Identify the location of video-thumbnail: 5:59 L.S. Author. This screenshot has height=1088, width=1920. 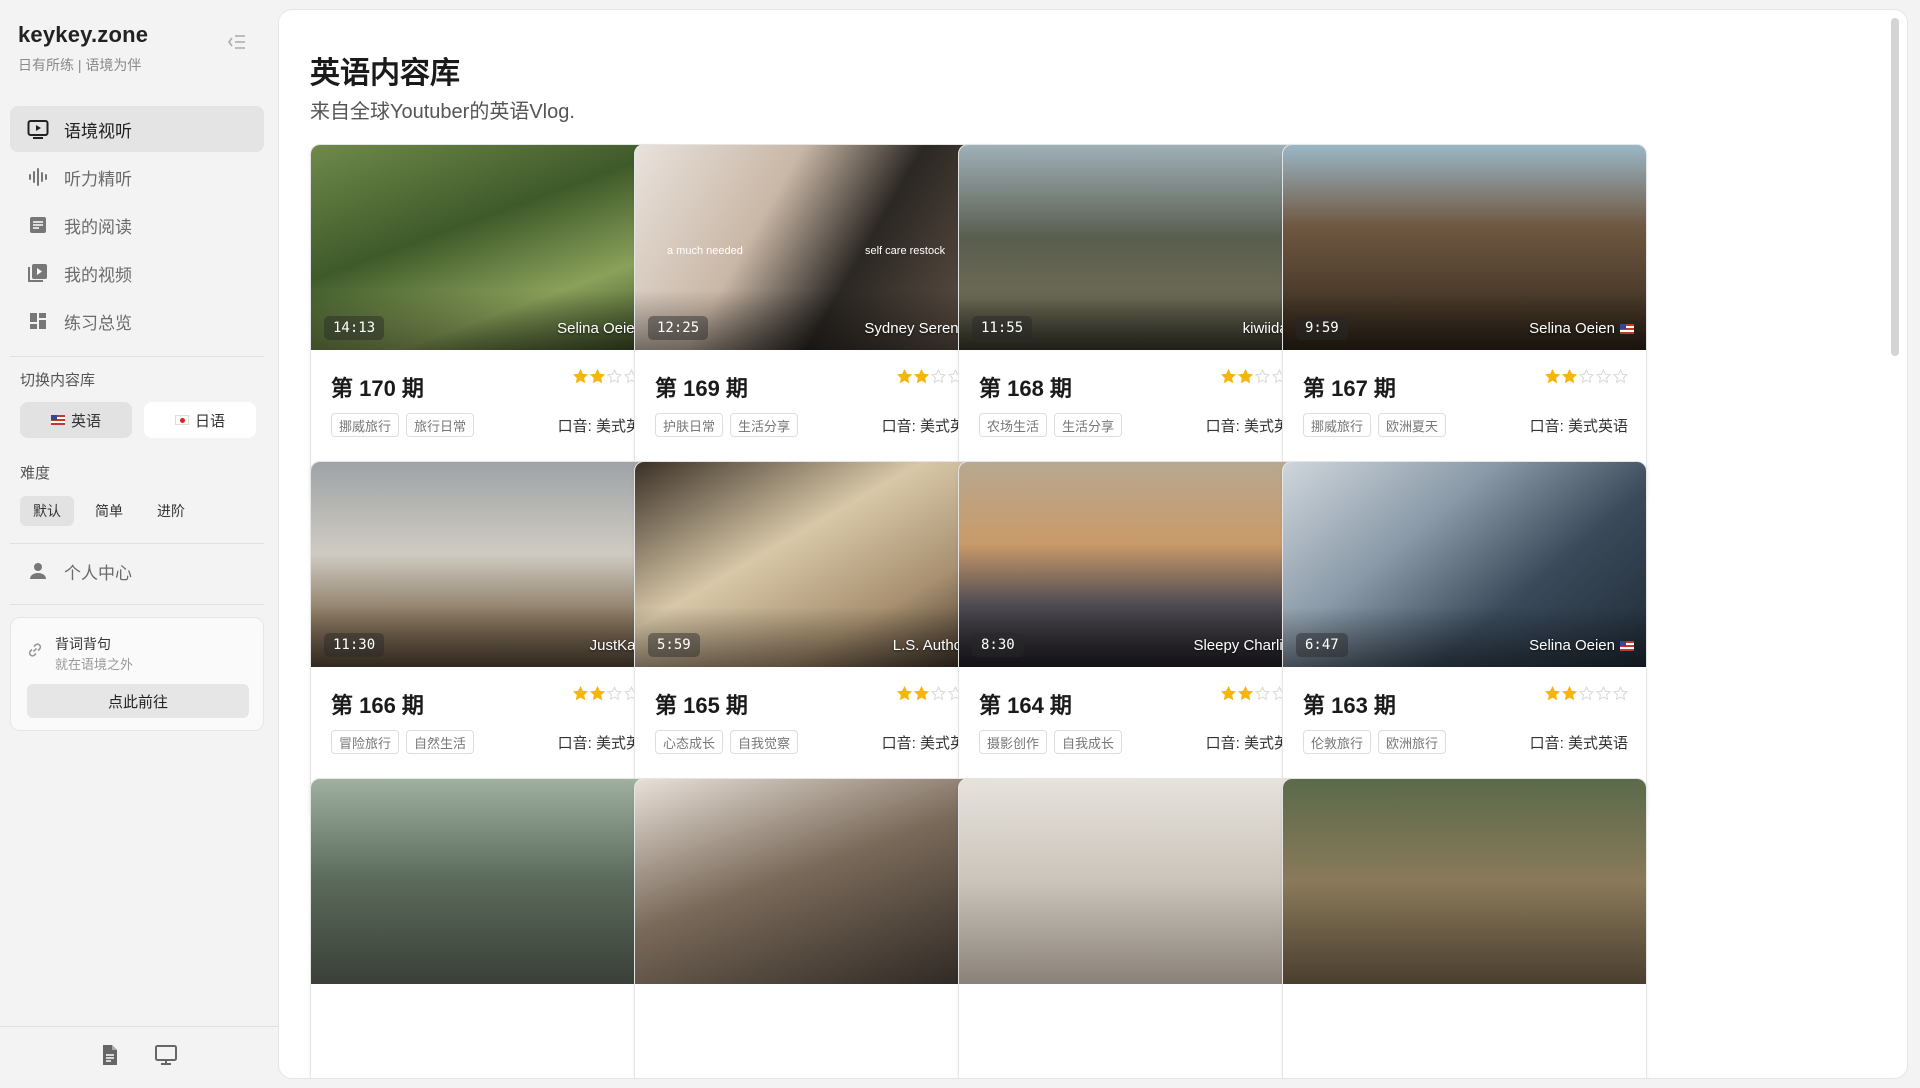
(816, 564).